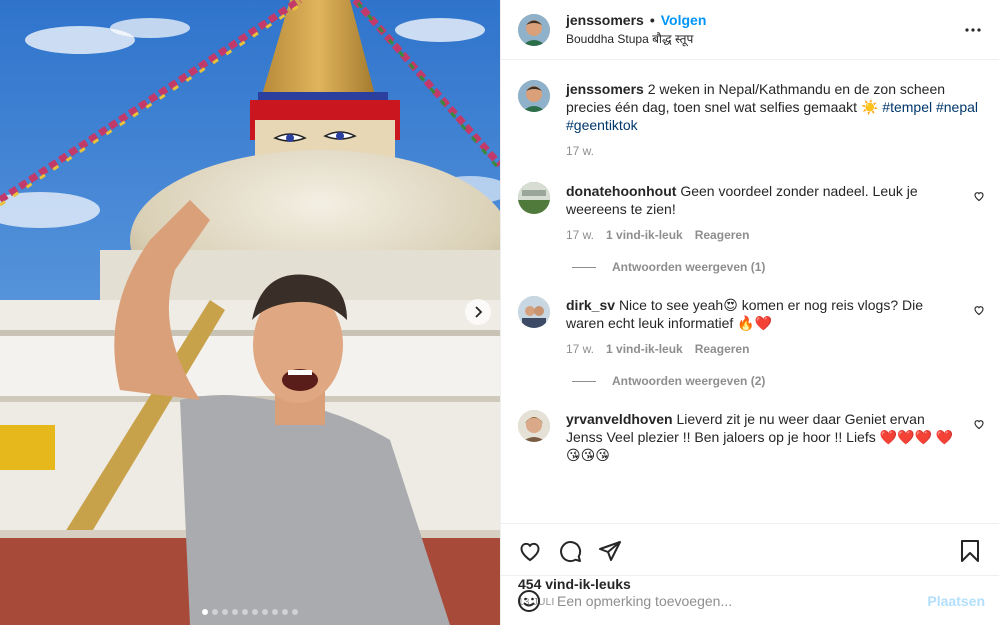 The image size is (999, 625). What do you see at coordinates (605, 20) in the screenshot?
I see `header-username: jenssomers` at bounding box center [605, 20].